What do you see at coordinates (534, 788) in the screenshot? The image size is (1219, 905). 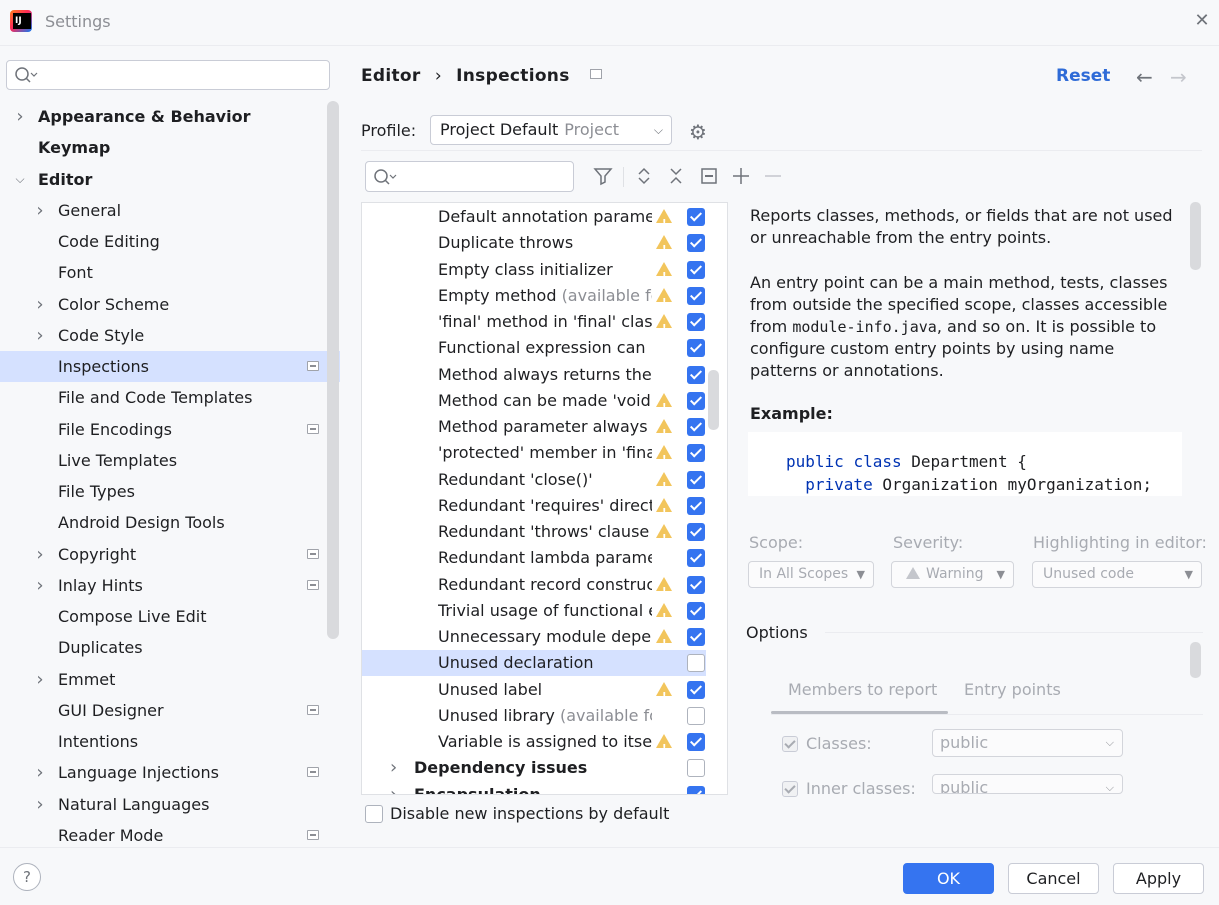 I see `inspection-group-row: › Encapsulation` at bounding box center [534, 788].